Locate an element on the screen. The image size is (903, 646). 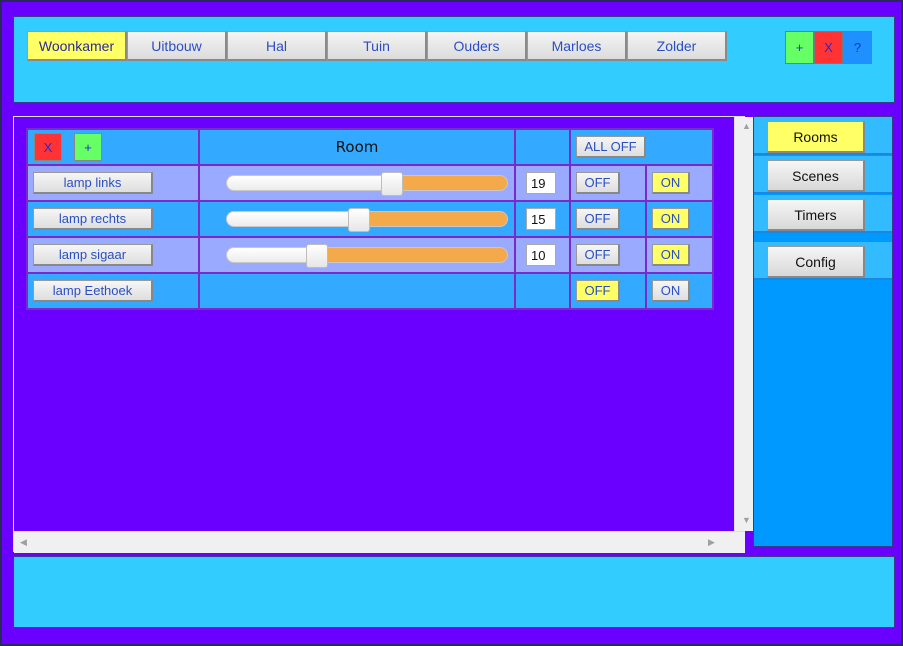
scroll-down-icon: ▼ is located at coordinates (746, 520).